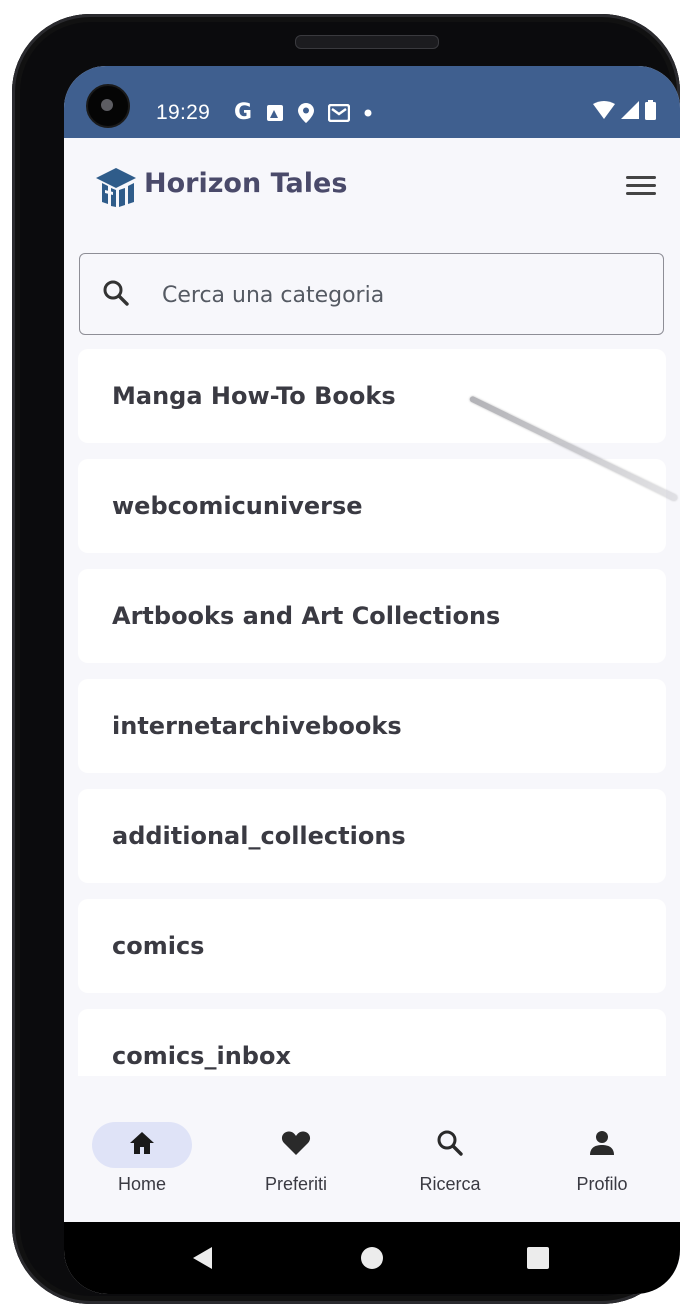  What do you see at coordinates (203, 1260) in the screenshot?
I see `back-button` at bounding box center [203, 1260].